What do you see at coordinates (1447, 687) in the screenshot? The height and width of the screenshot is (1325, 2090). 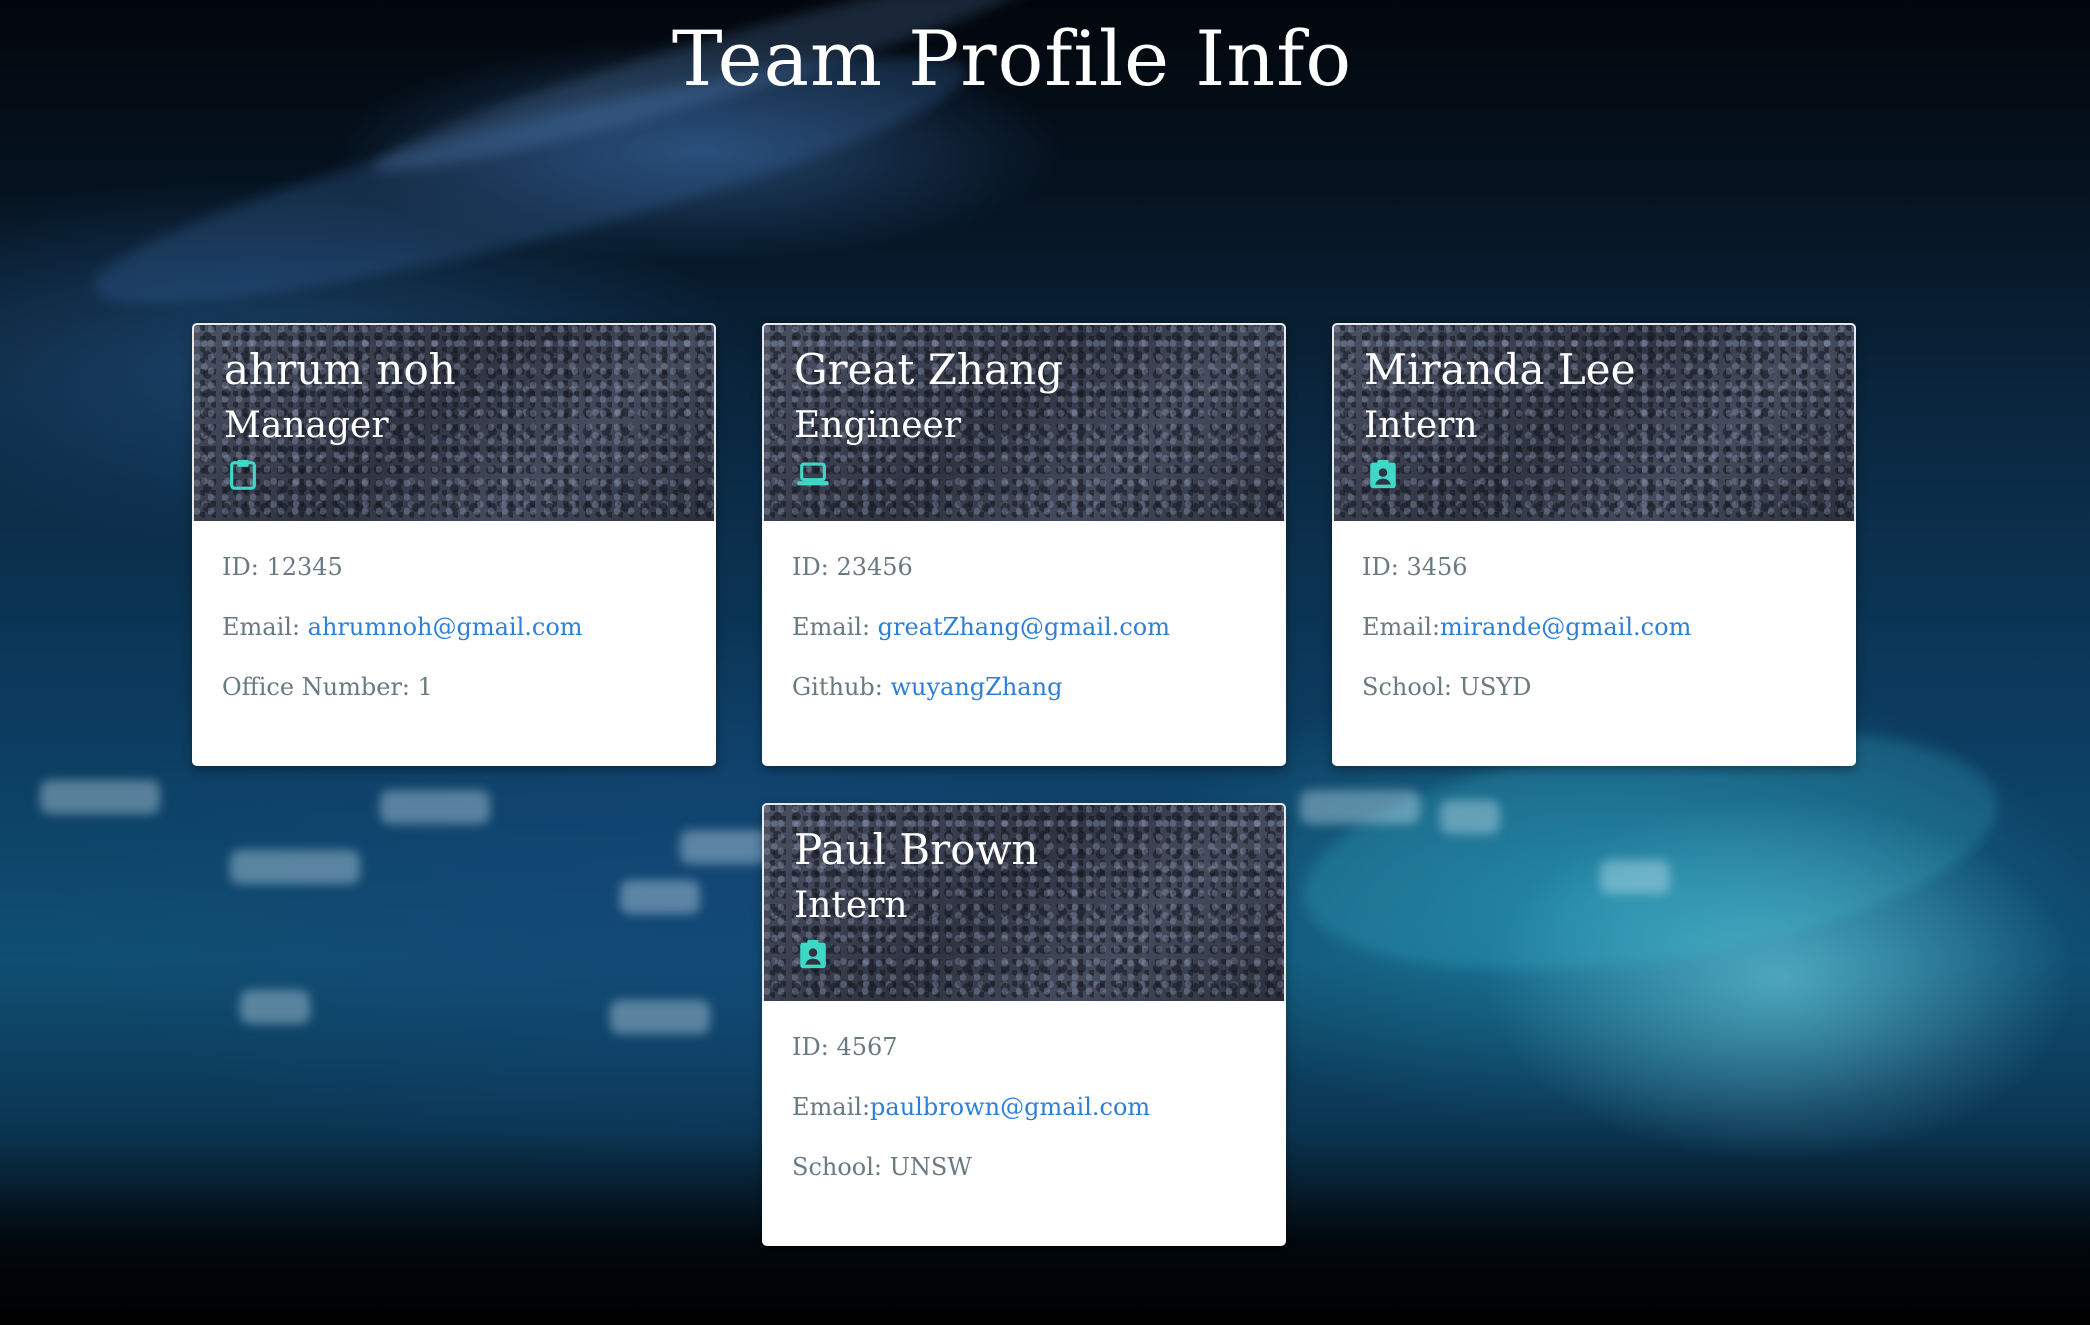 I see `school: School: USYD` at bounding box center [1447, 687].